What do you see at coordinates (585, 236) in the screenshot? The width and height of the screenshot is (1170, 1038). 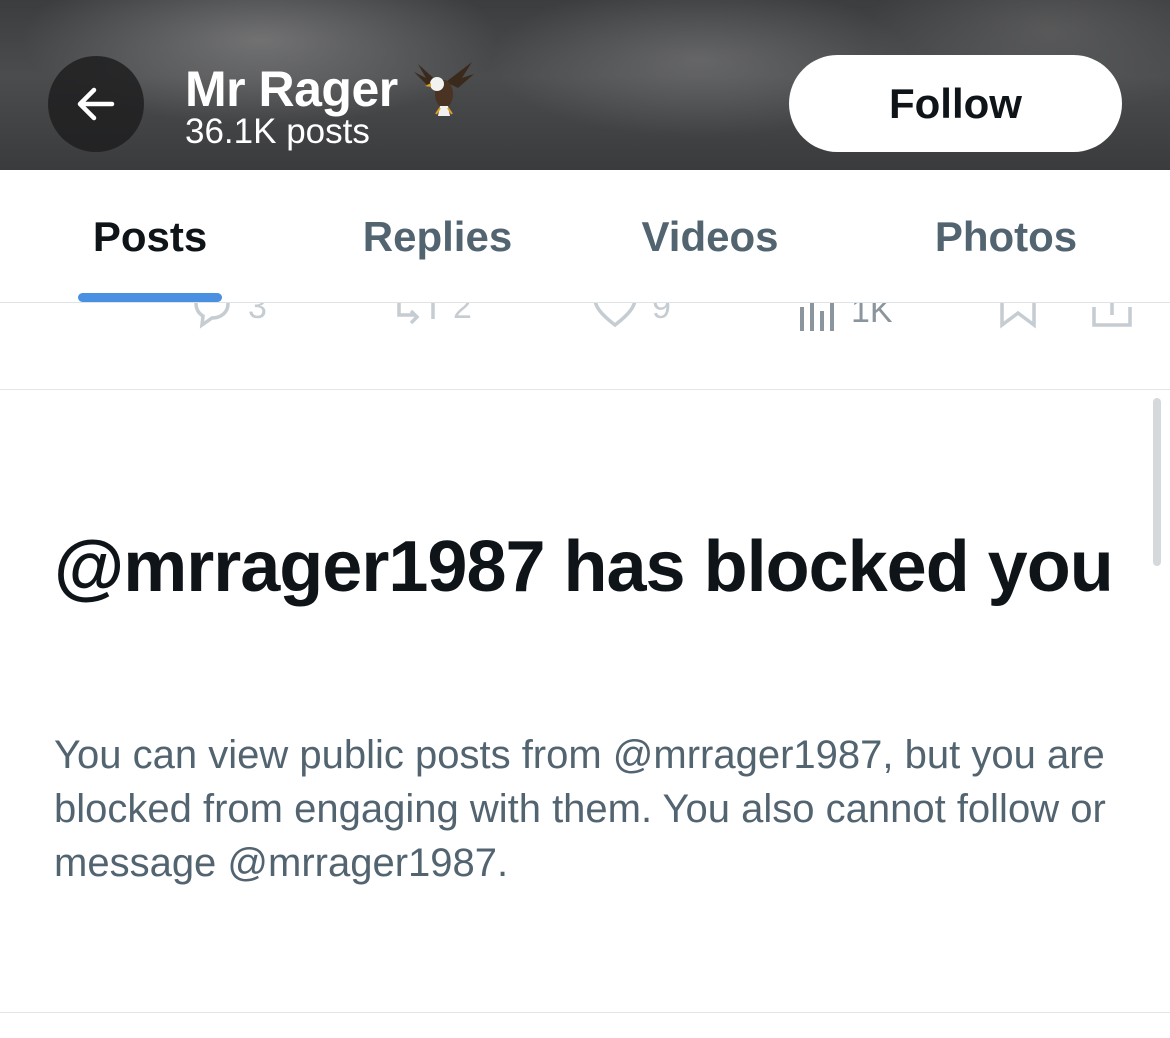 I see `profile-tabs: Posts Replies Videos Photos` at bounding box center [585, 236].